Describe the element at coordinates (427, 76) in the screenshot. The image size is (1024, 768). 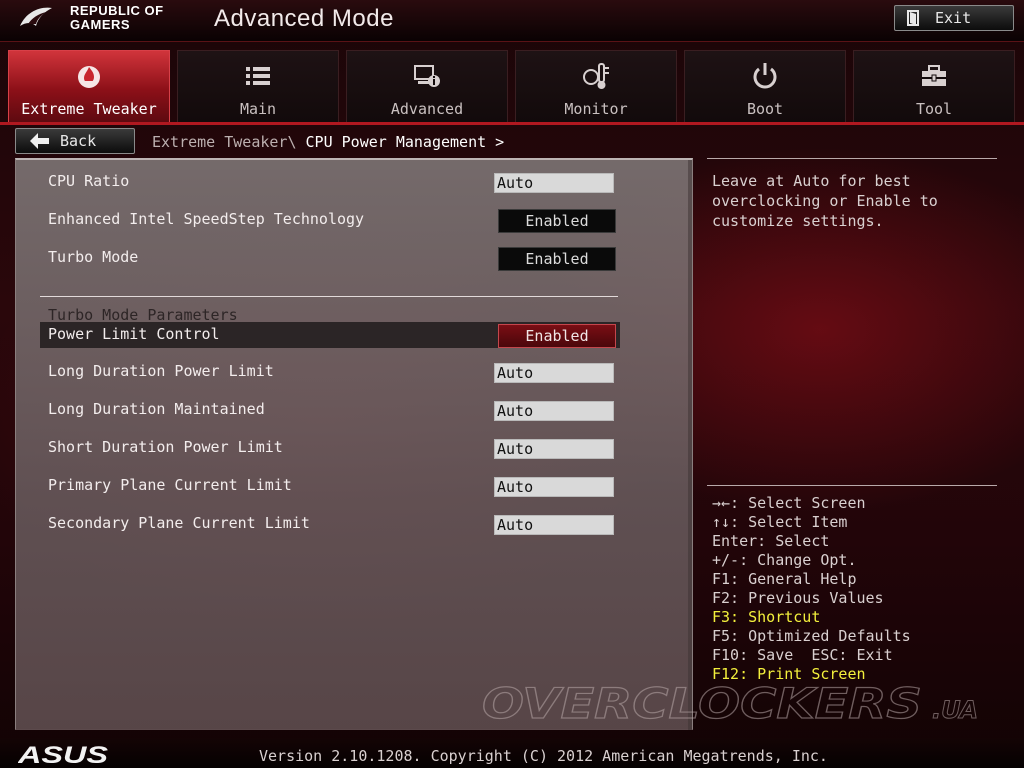
I see `advanced-info-icon` at that location.